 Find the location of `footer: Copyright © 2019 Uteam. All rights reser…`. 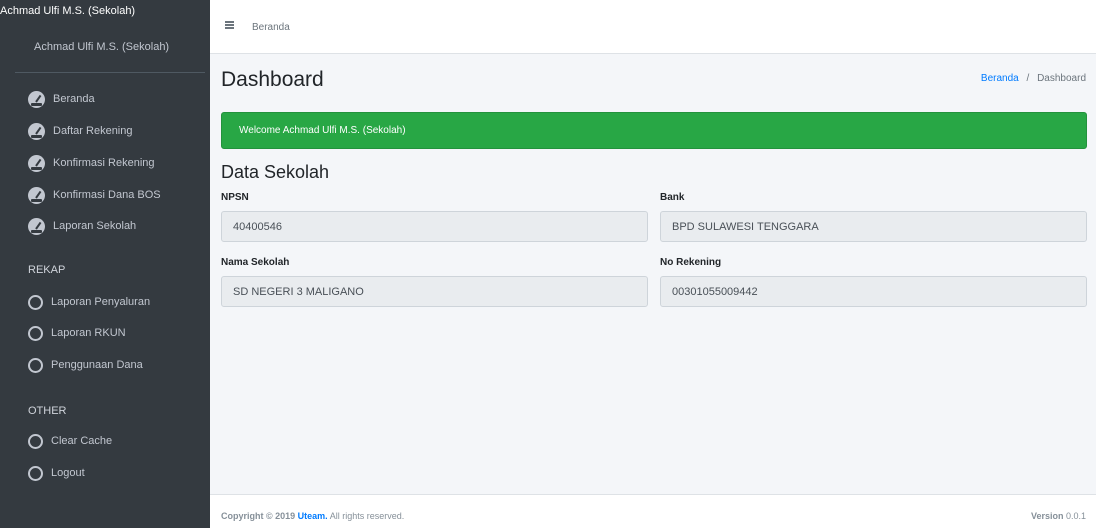

footer: Copyright © 2019 Uteam. All rights reser… is located at coordinates (653, 511).